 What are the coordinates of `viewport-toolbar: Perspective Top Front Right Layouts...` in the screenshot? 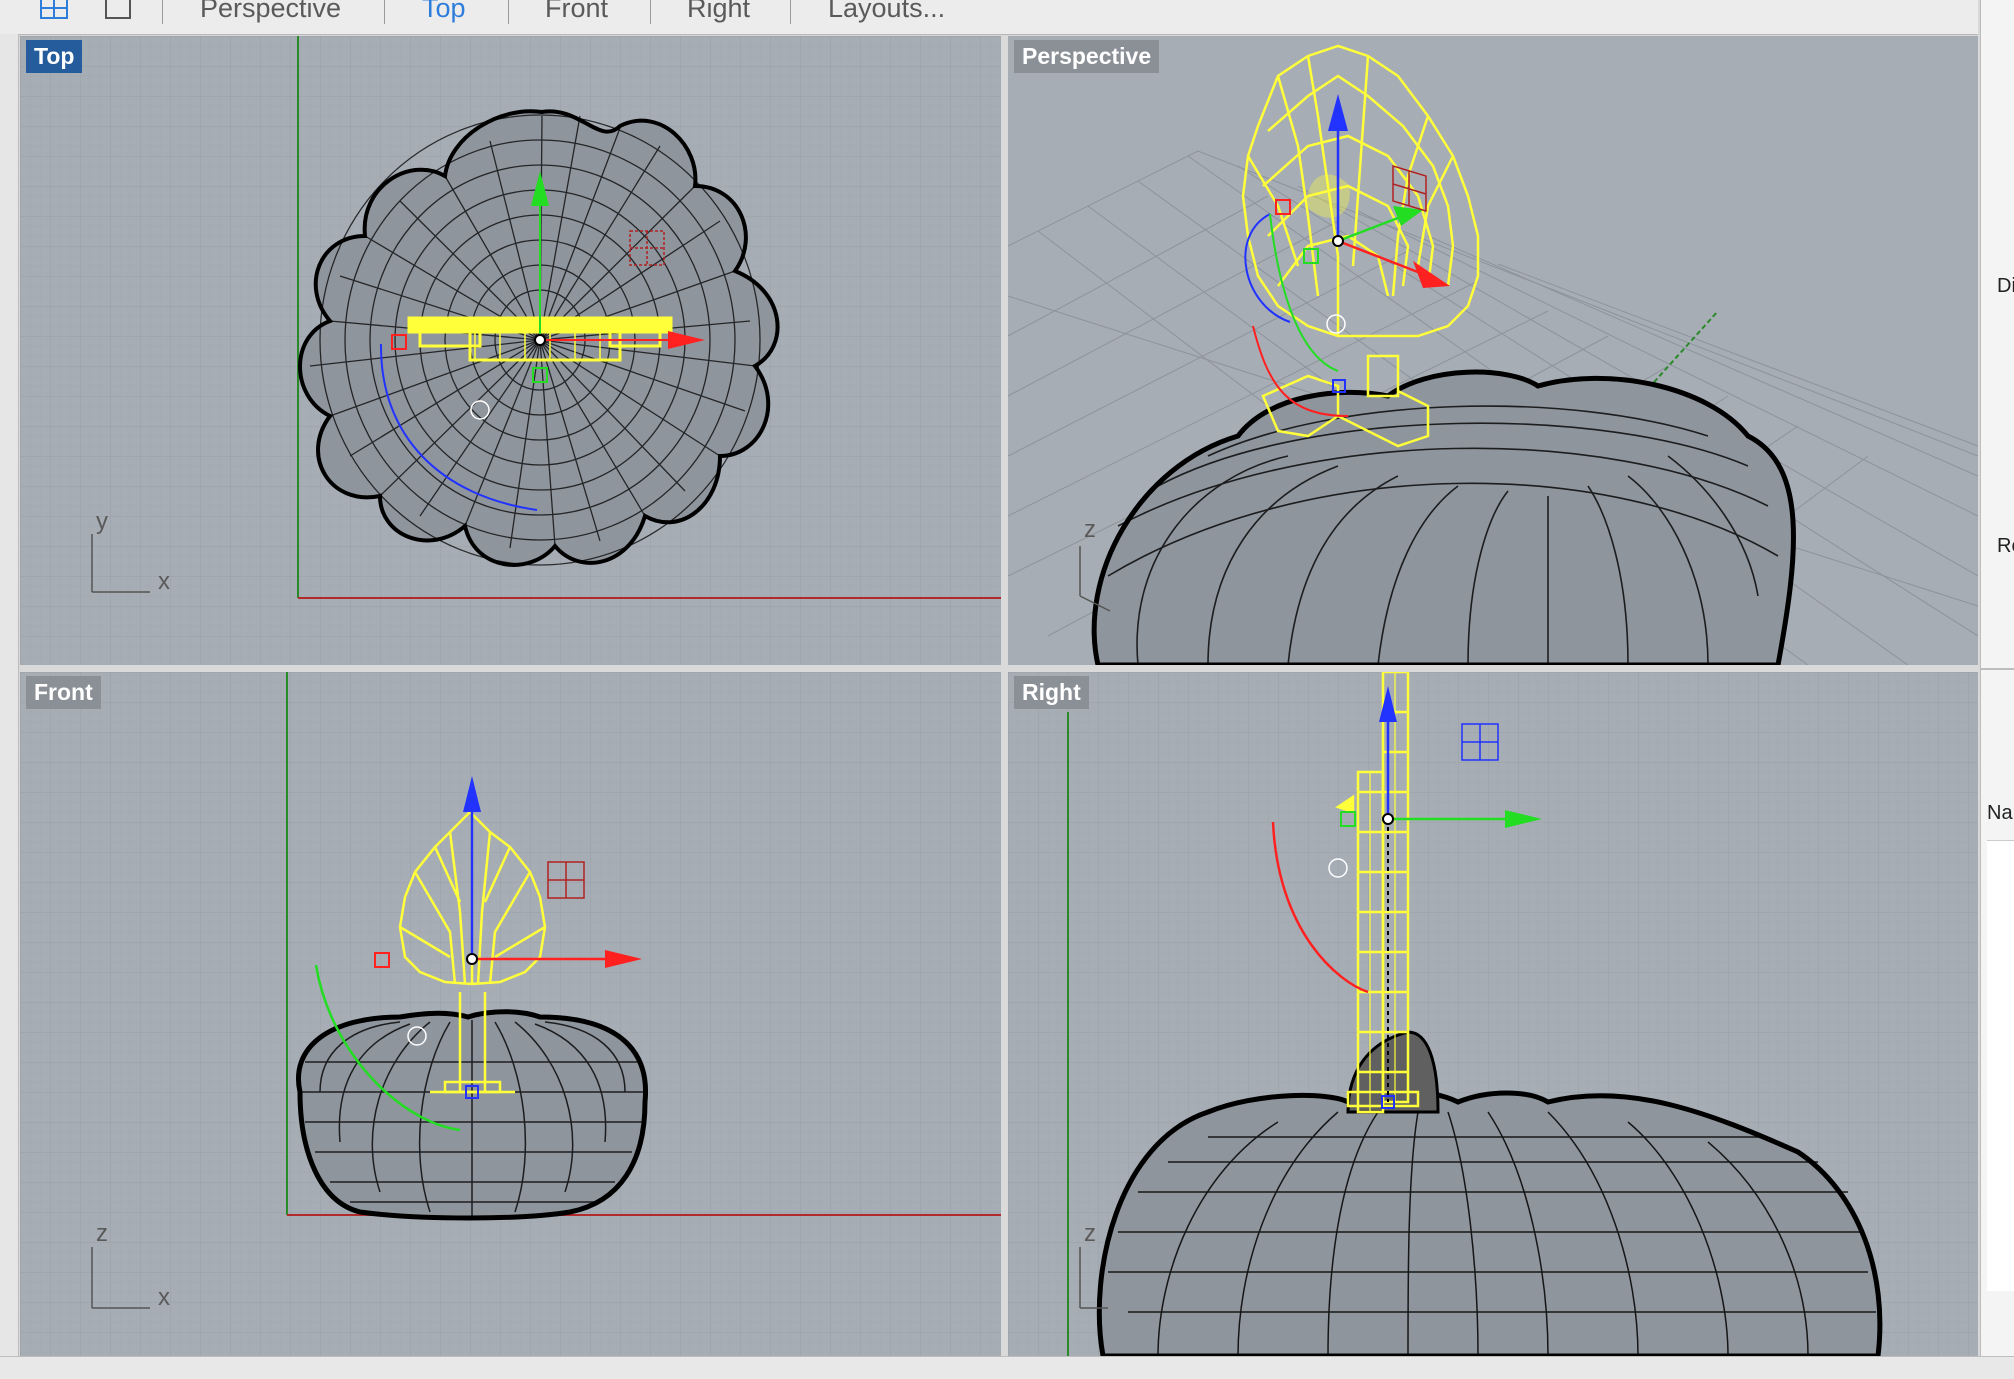 It's located at (989, 17).